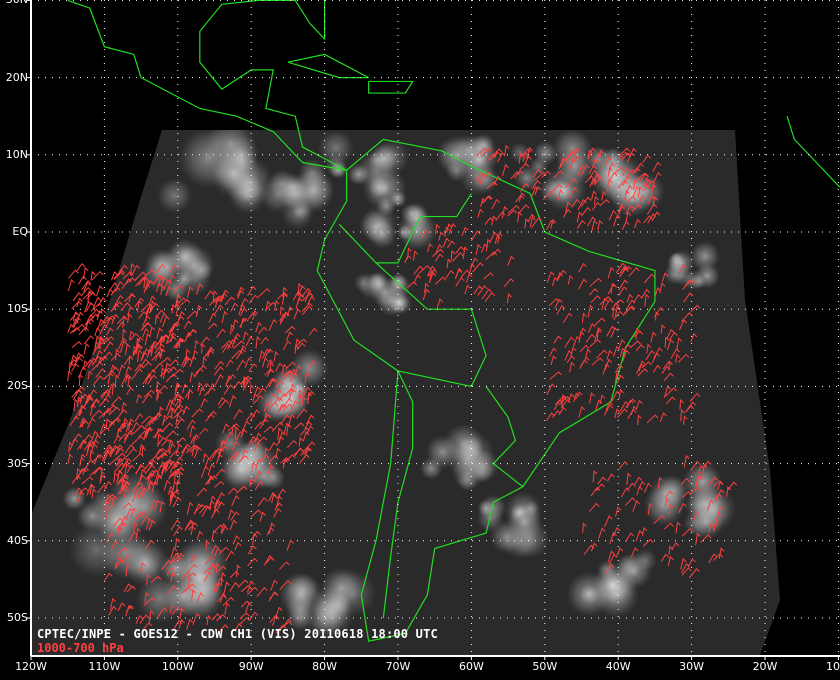 The height and width of the screenshot is (680, 840). I want to click on lat-label: EQ, so click(20, 231).